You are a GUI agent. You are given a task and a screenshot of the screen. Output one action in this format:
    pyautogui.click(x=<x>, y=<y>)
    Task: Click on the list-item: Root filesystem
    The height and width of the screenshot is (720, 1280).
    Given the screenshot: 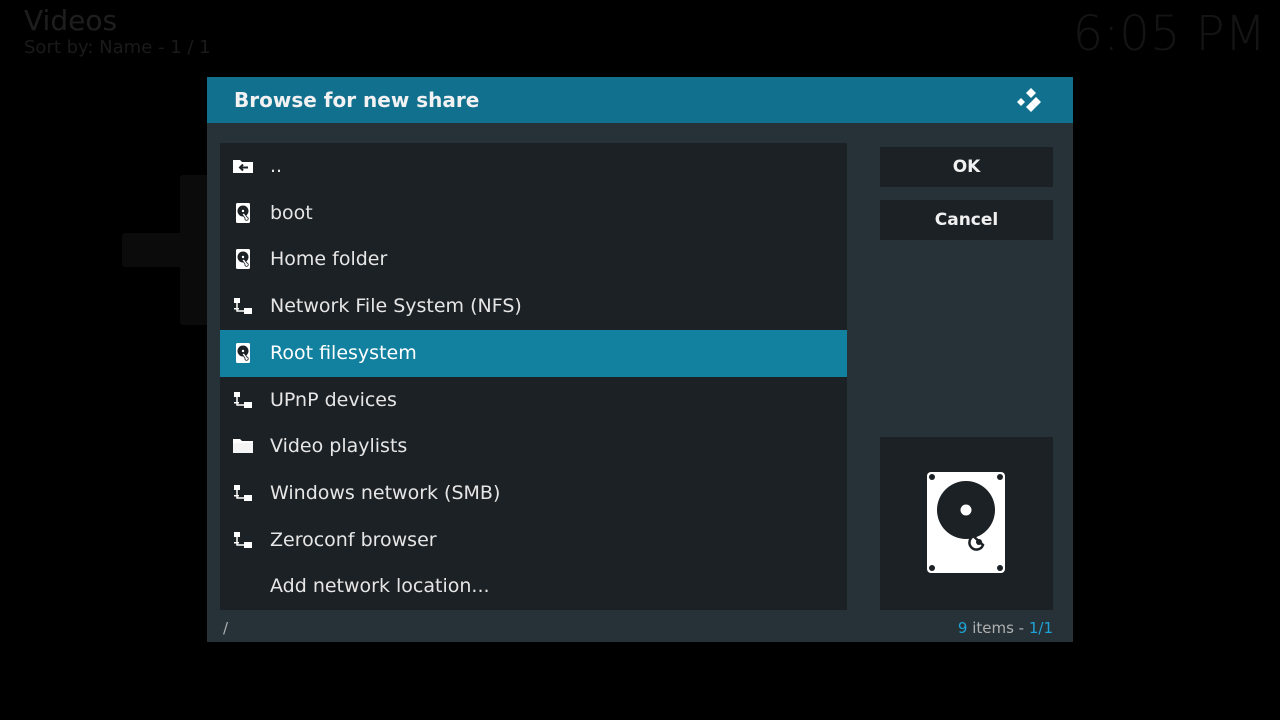 What is the action you would take?
    pyautogui.click(x=533, y=353)
    